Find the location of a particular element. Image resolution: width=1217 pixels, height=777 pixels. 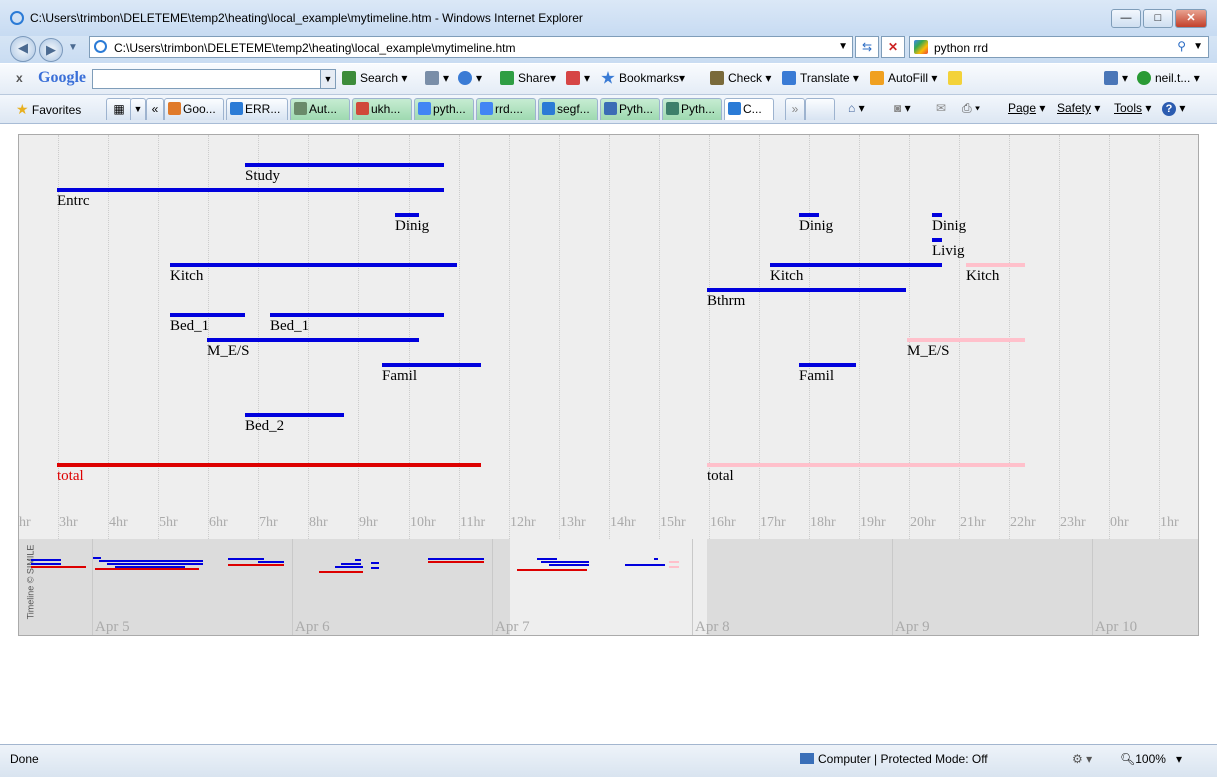

account-status-icon is located at coordinates (1144, 78).